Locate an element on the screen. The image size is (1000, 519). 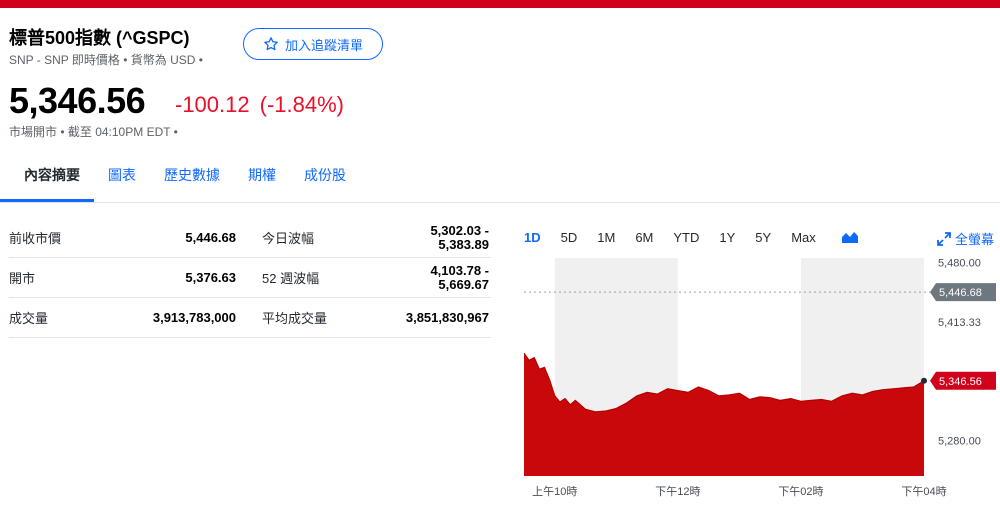
stat-label: 平均成交量 is located at coordinates (295, 318).